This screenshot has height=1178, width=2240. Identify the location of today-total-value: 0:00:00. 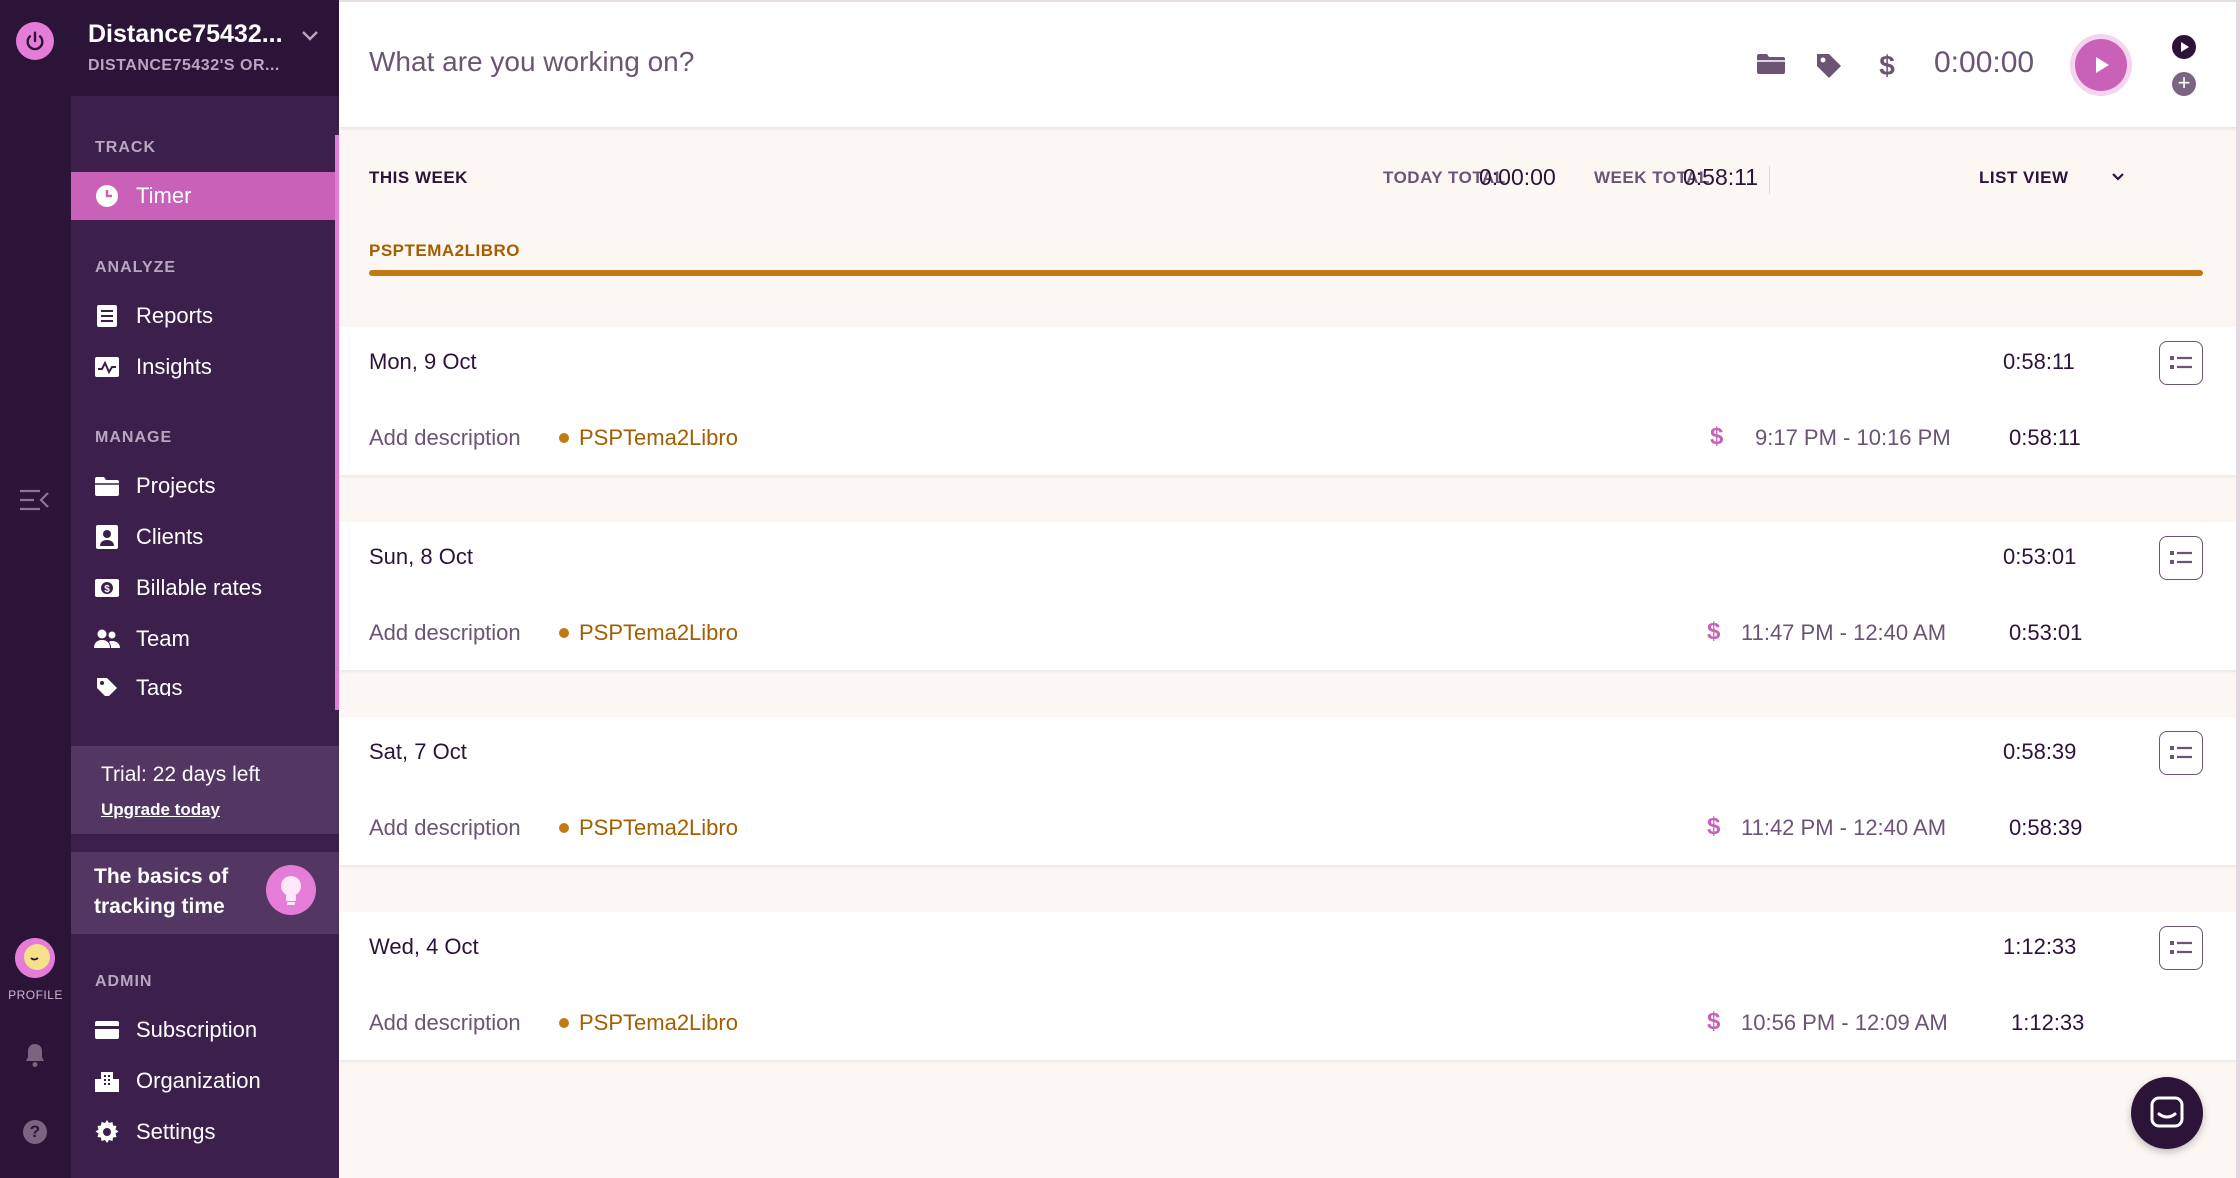
(1517, 177).